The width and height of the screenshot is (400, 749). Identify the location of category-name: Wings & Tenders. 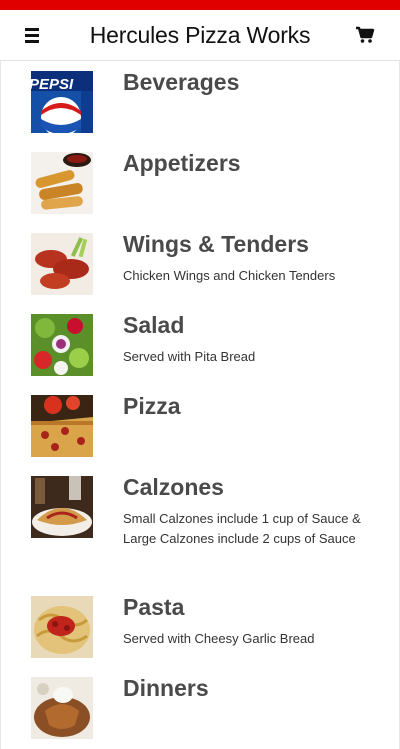
(216, 244).